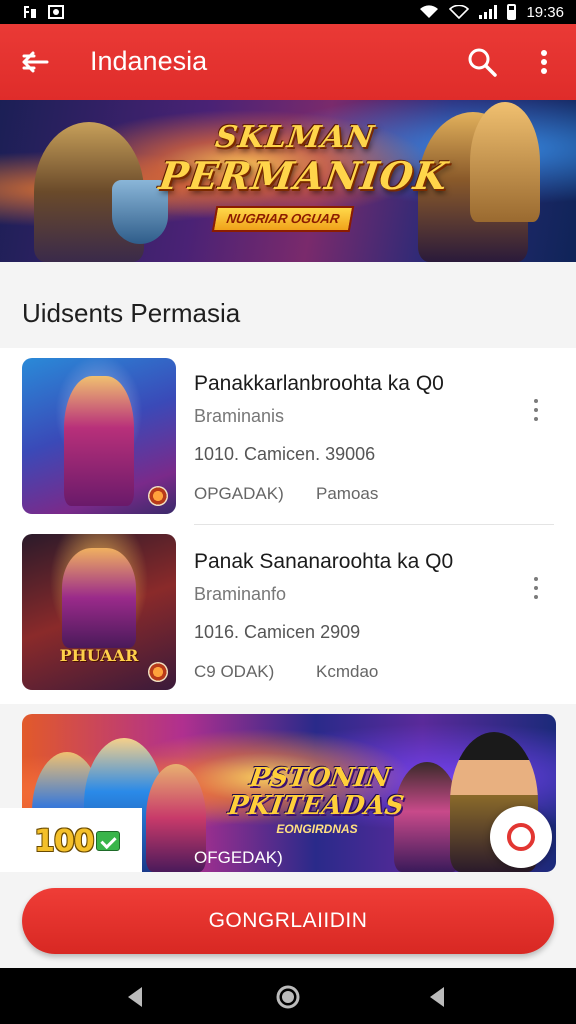  What do you see at coordinates (234, 671) in the screenshot?
I see `item-tag-left: C9 ODAK)` at bounding box center [234, 671].